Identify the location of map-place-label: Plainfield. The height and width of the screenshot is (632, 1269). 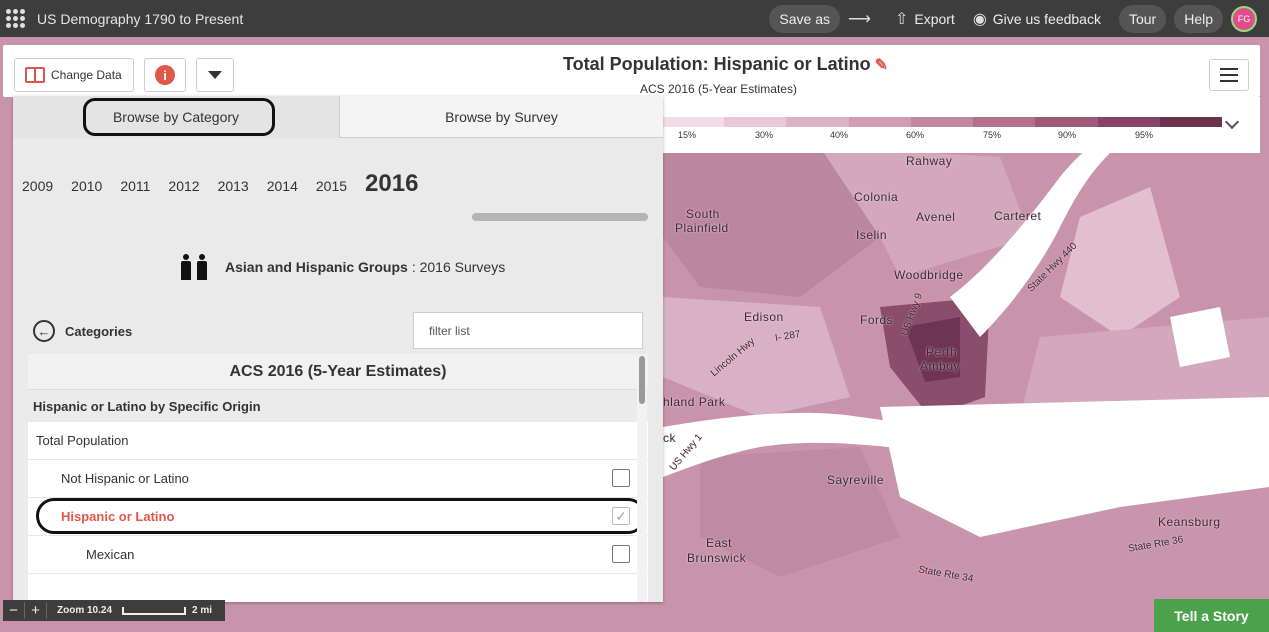
(702, 228).